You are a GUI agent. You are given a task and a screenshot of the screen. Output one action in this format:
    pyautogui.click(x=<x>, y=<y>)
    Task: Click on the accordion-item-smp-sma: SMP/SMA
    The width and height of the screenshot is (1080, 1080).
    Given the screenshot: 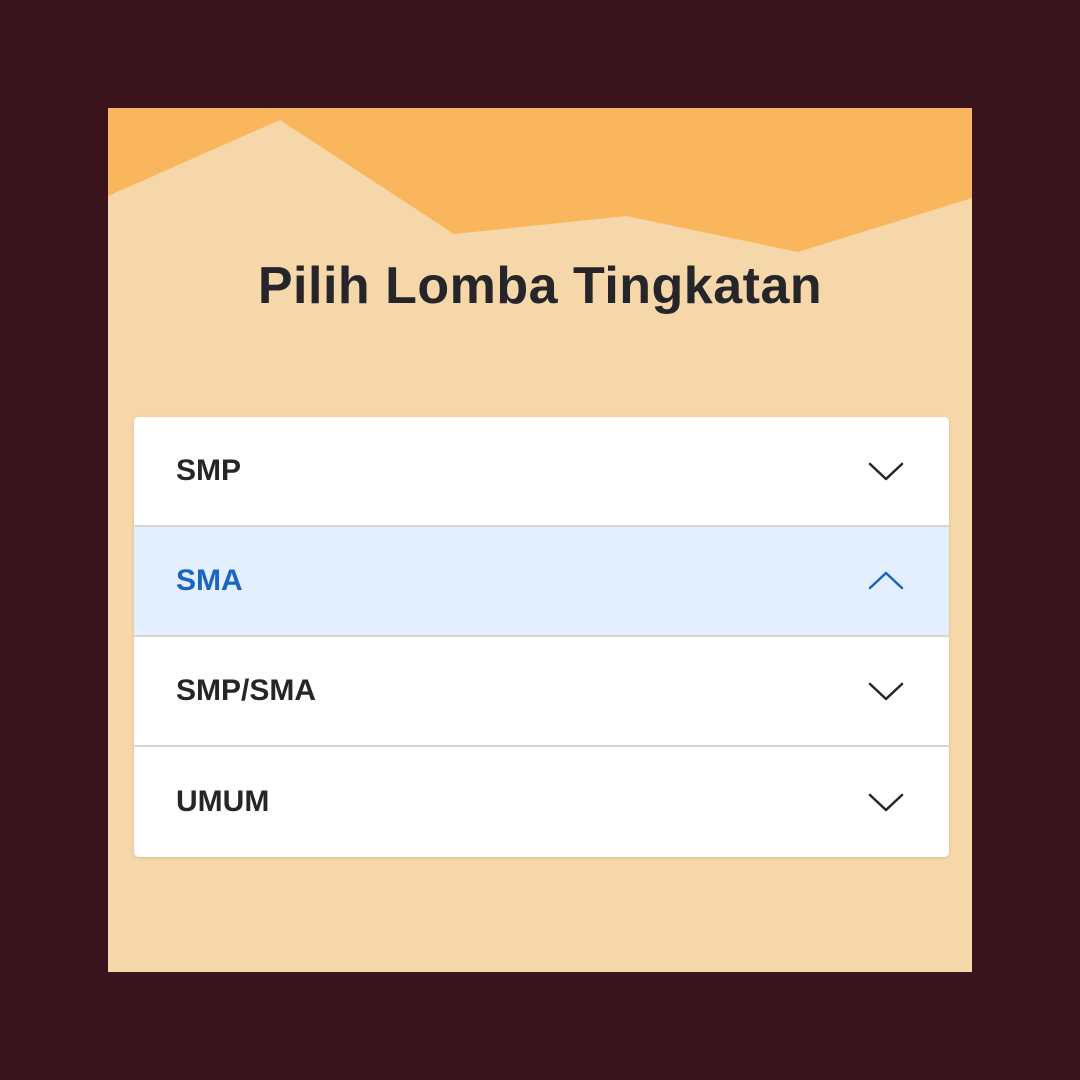 What is the action you would take?
    pyautogui.click(x=541, y=692)
    